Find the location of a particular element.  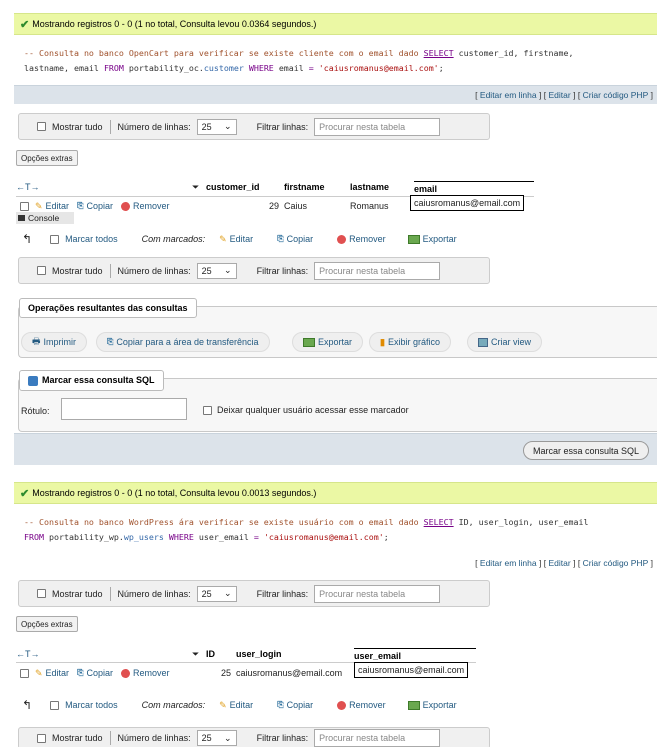

cell-lastname: Romanus is located at coordinates (369, 206).